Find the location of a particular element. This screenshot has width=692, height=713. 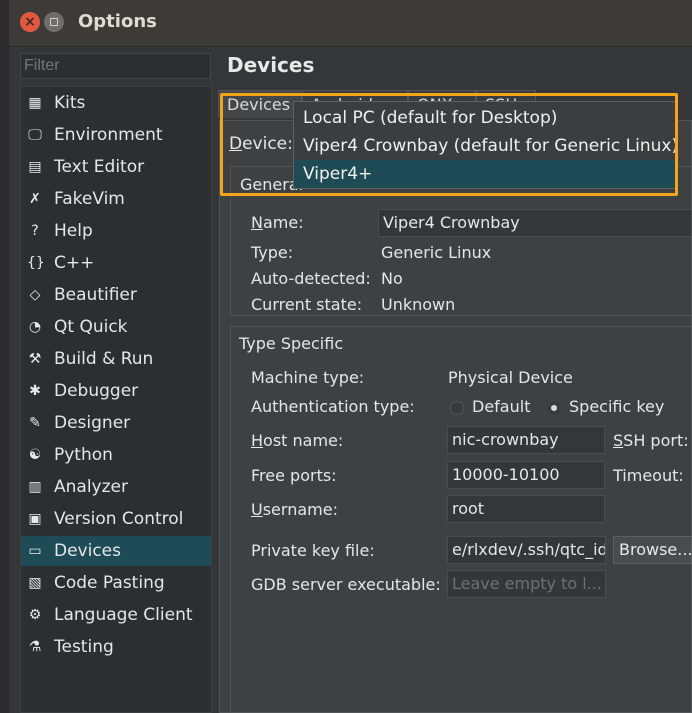

private-key-label: Private key file: is located at coordinates (313, 550).